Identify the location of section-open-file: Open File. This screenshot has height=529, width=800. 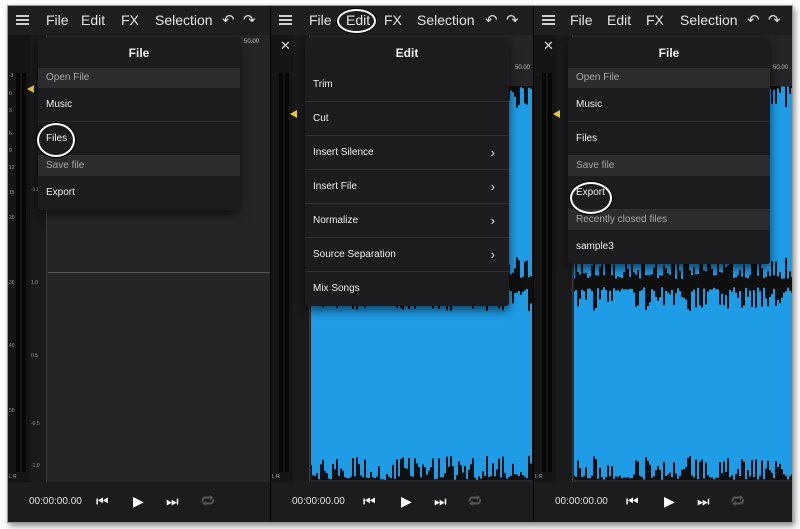
(669, 78).